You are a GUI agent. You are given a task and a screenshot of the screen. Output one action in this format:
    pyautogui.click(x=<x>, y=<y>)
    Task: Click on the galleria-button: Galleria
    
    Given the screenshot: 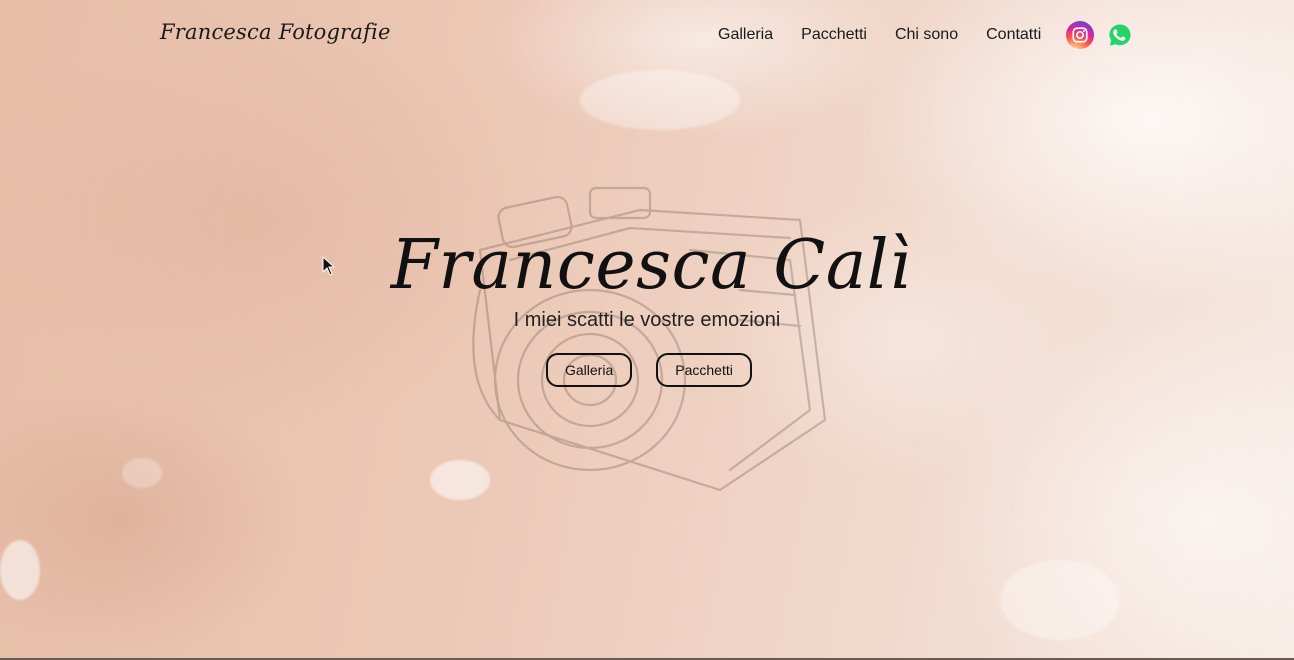 What is the action you would take?
    pyautogui.click(x=589, y=370)
    